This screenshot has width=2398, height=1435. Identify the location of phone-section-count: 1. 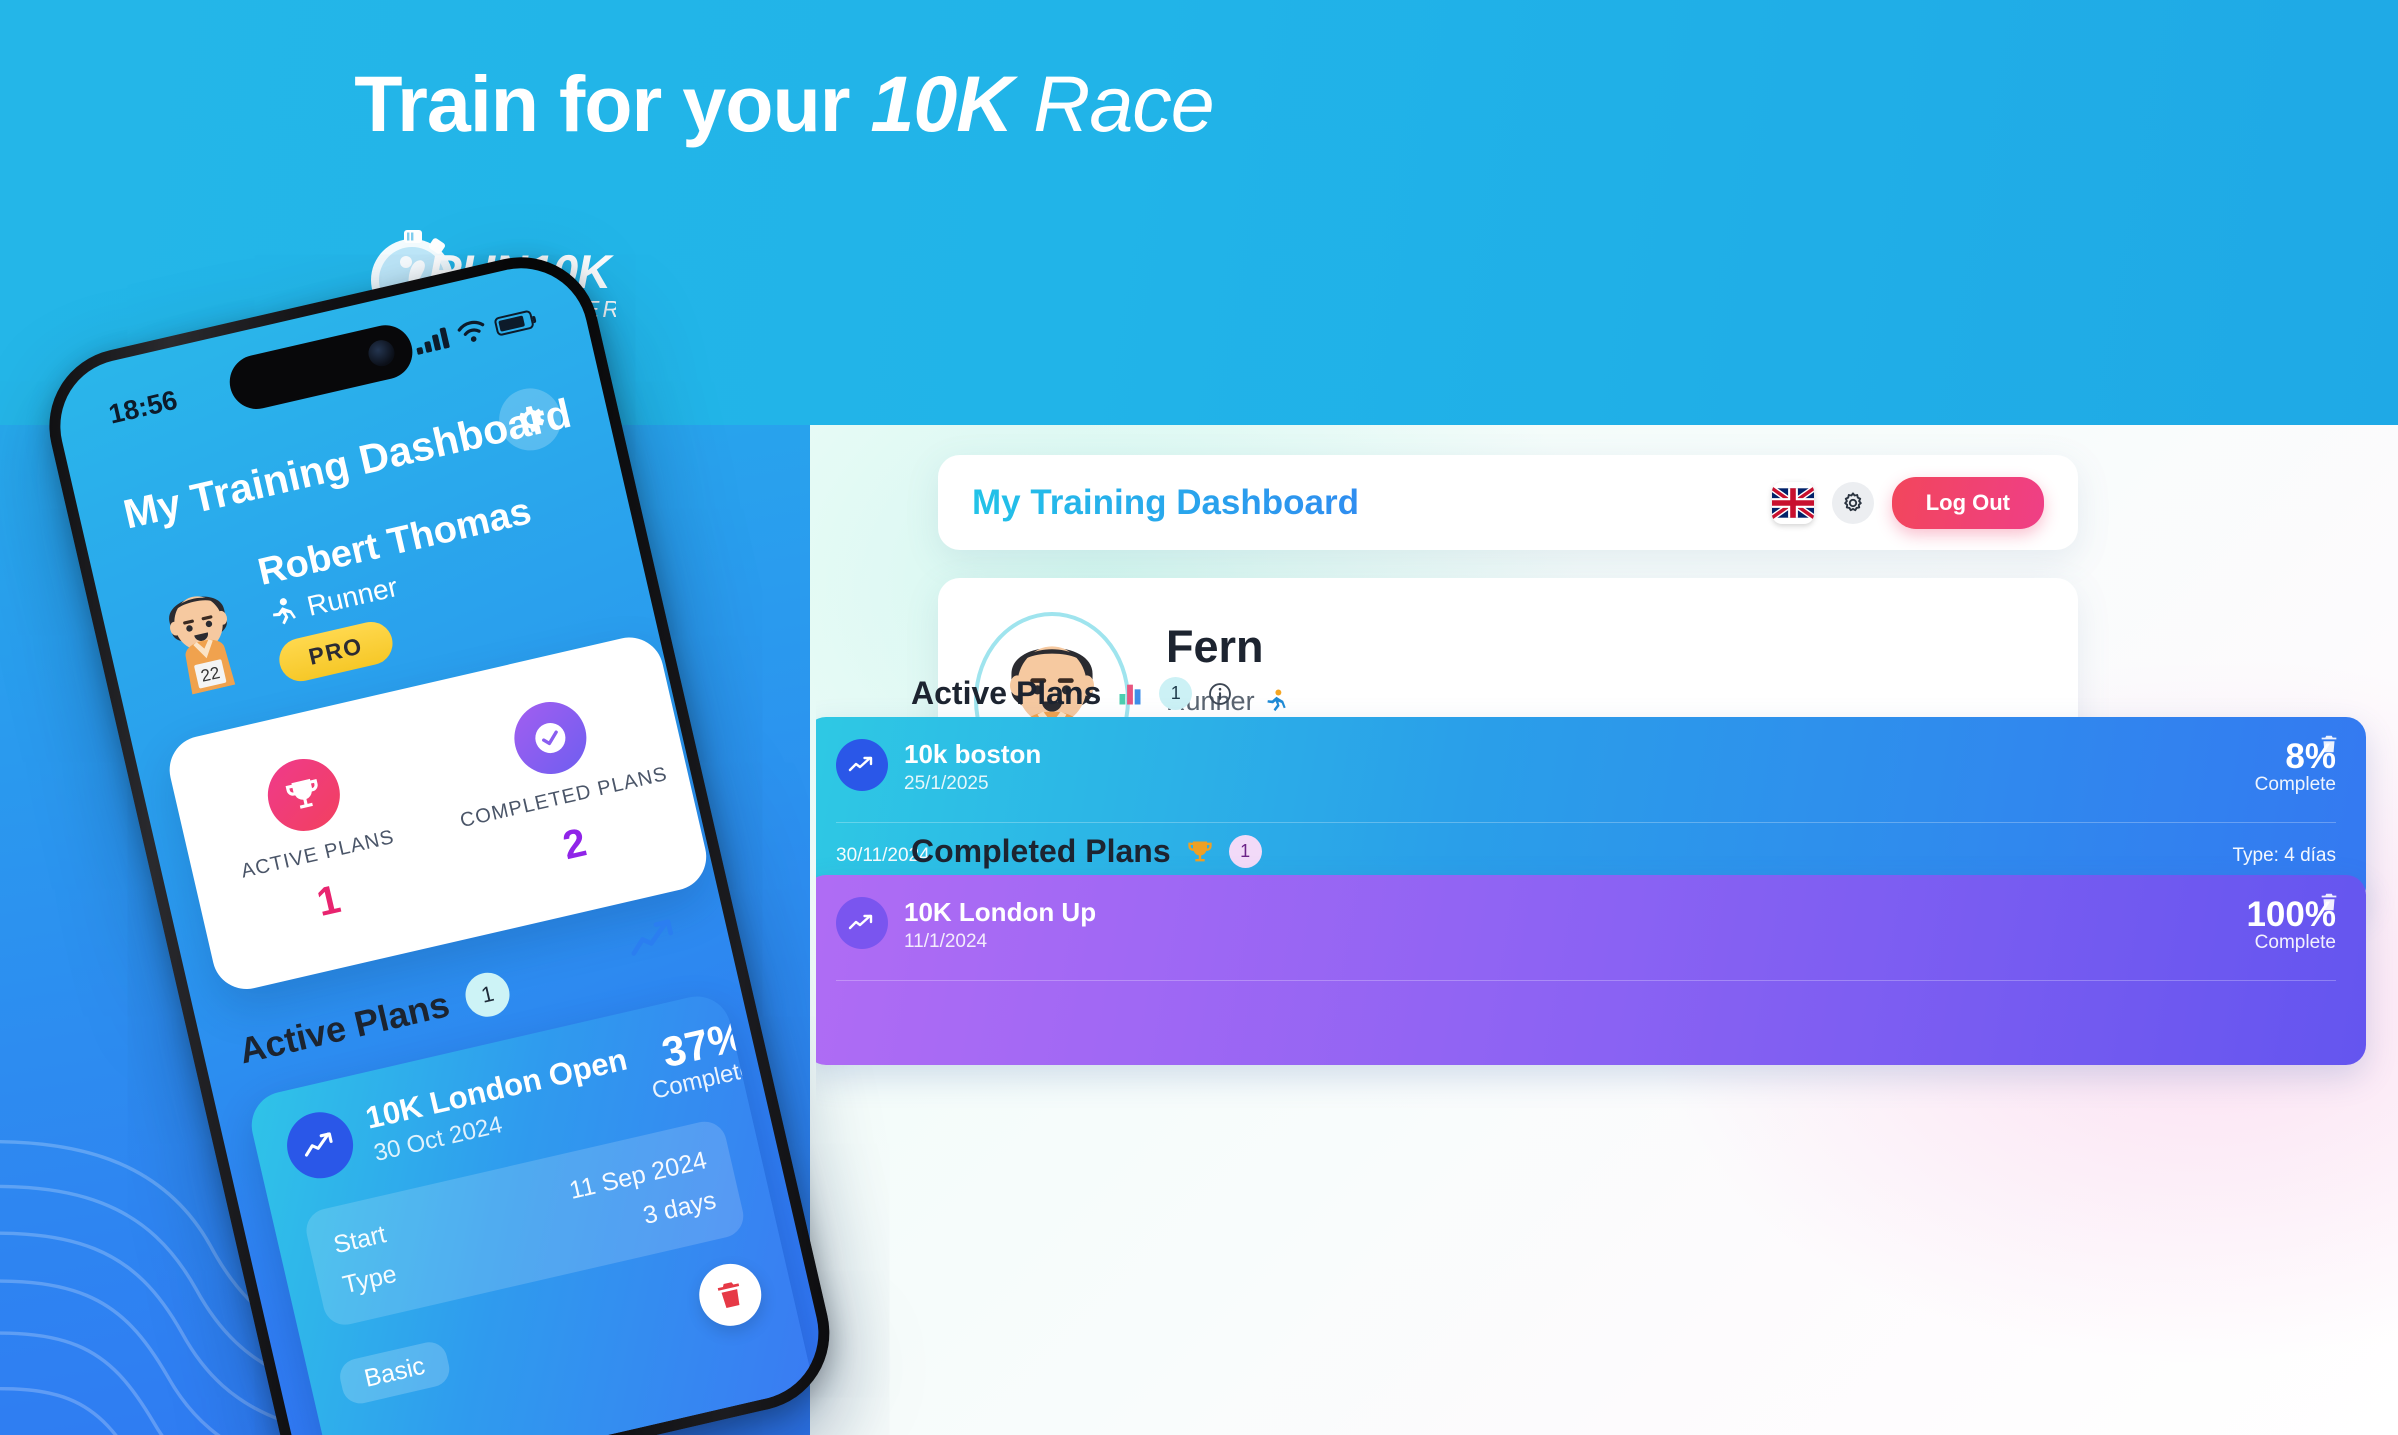
(488, 995).